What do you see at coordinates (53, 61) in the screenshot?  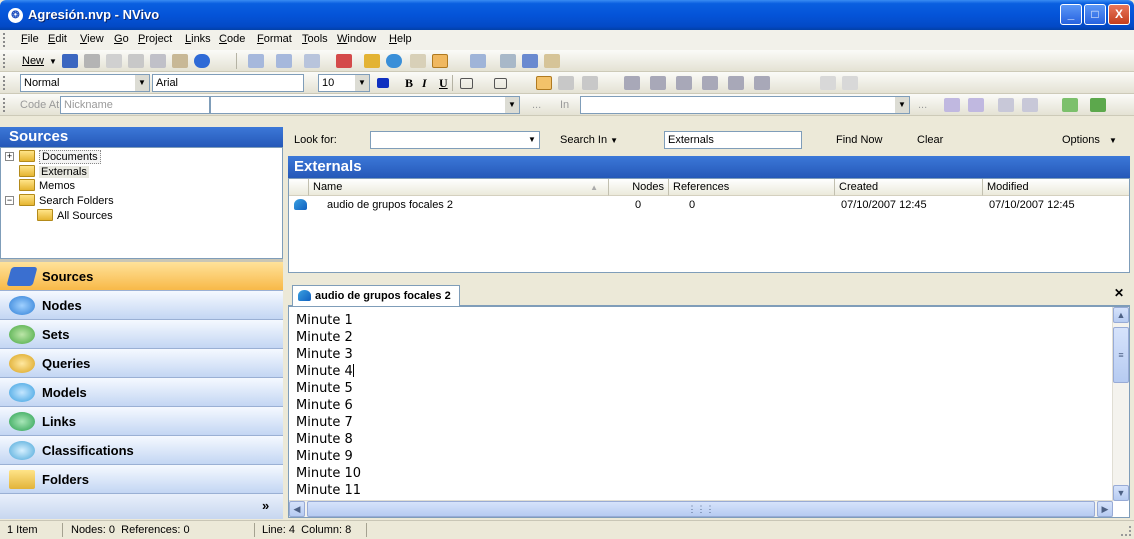 I see `new-dropdown-arrow: ▼` at bounding box center [53, 61].